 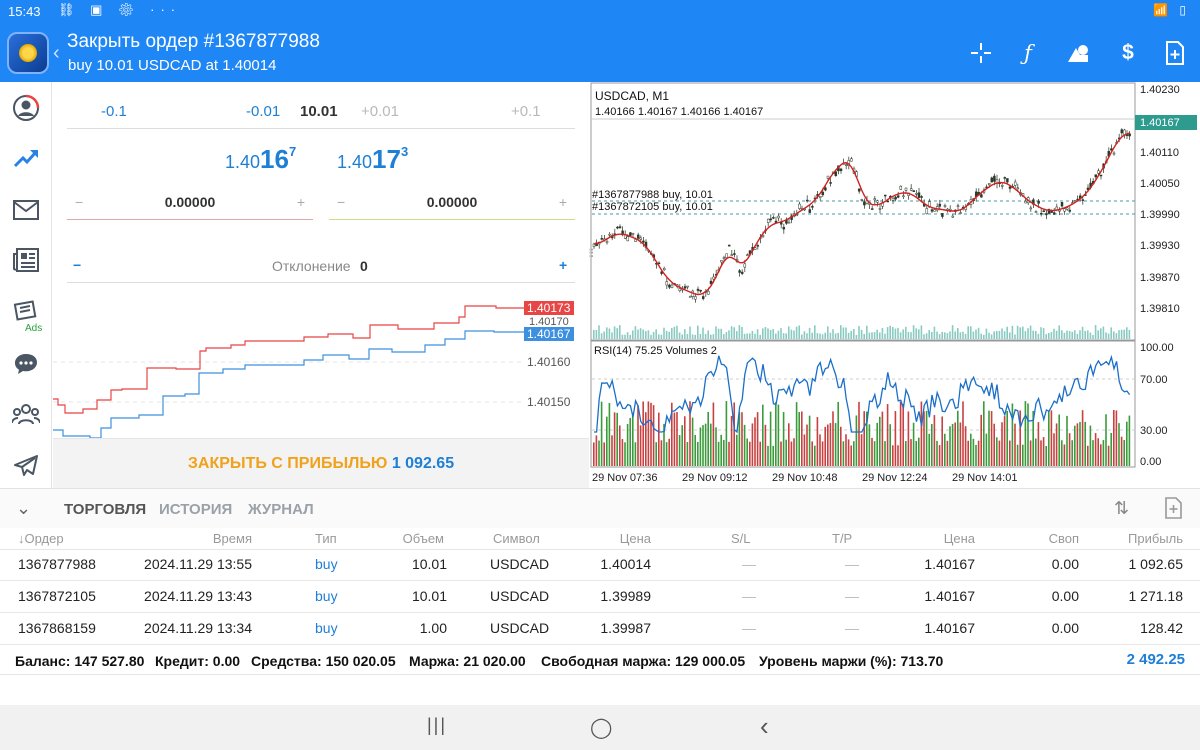 I want to click on stop-loss-value: 0.00000, so click(x=190, y=202).